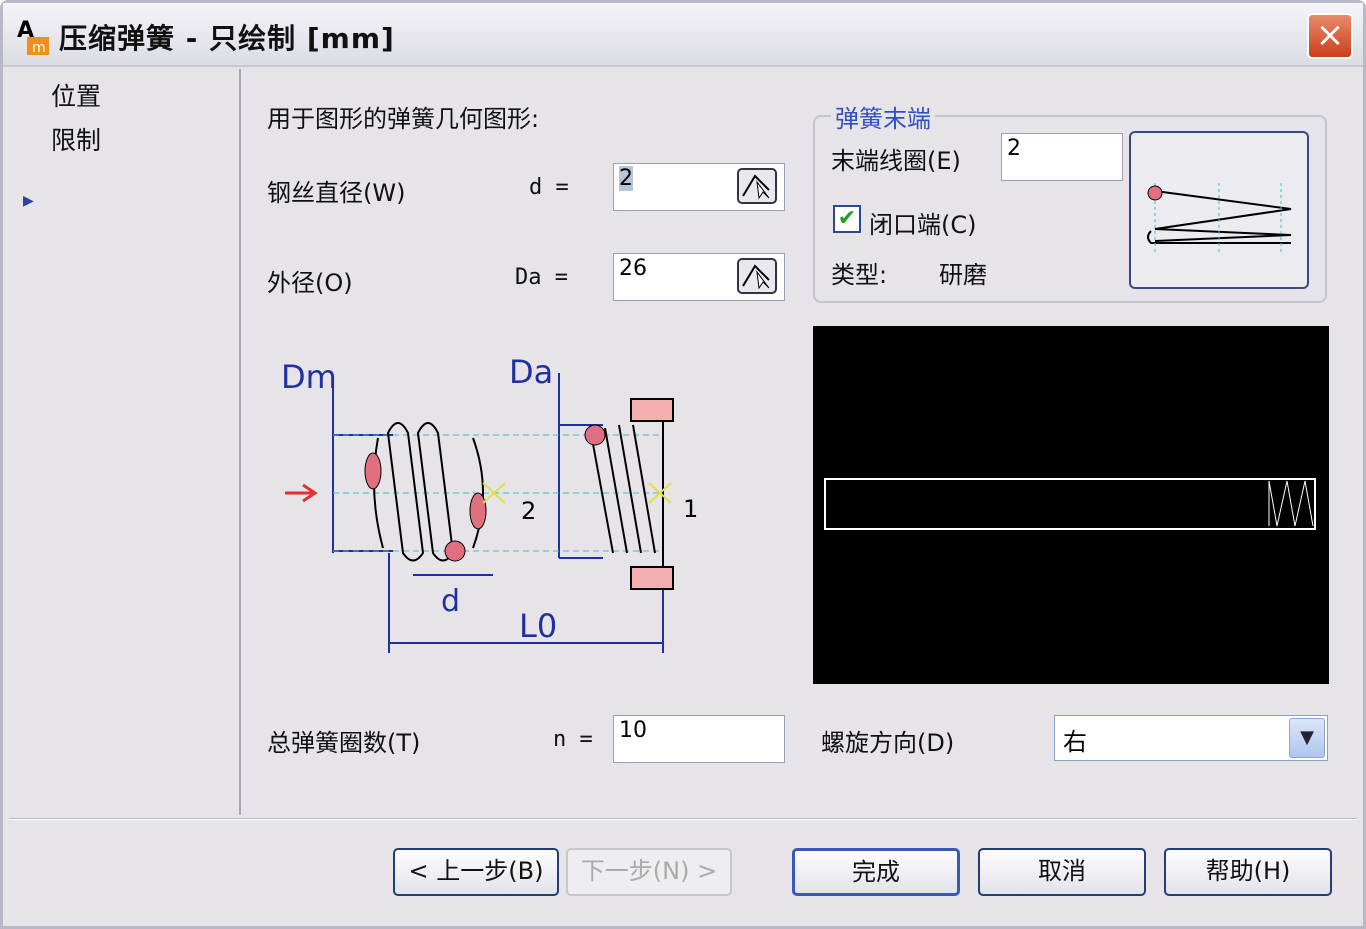  Describe the element at coordinates (1075, 742) in the screenshot. I see `helix-direction-value: 右` at that location.